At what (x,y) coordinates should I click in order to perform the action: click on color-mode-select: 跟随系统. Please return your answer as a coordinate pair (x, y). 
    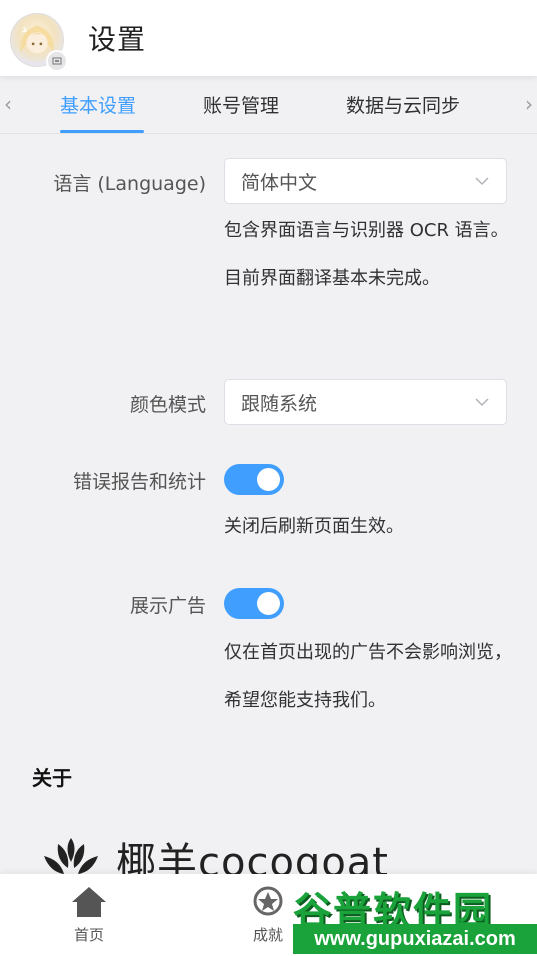
    Looking at the image, I should click on (365, 402).